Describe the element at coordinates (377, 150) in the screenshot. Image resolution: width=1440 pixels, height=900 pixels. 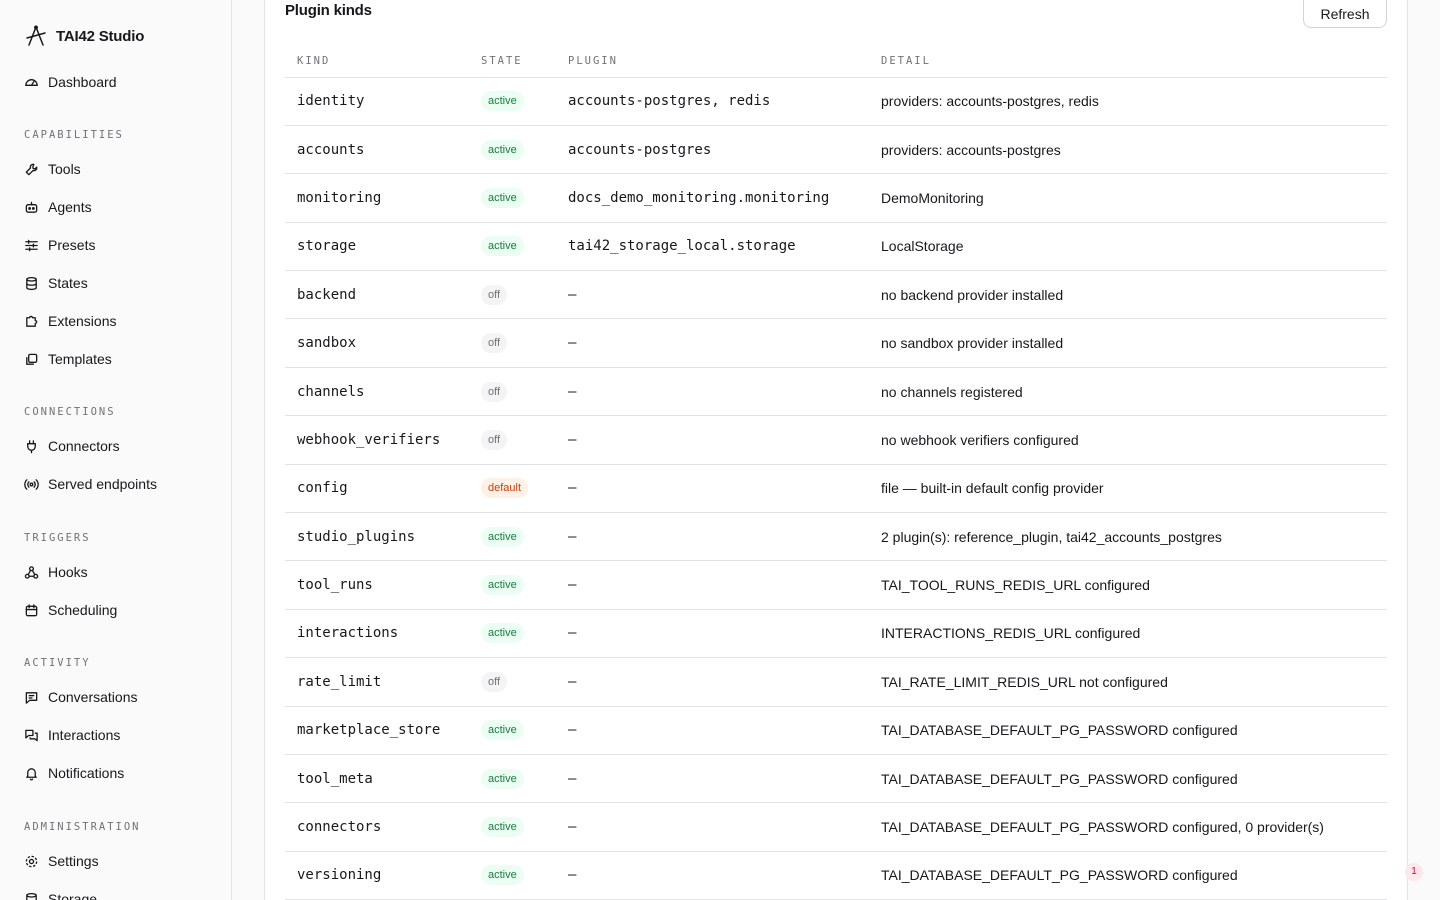
I see `cell-kind: accounts` at that location.